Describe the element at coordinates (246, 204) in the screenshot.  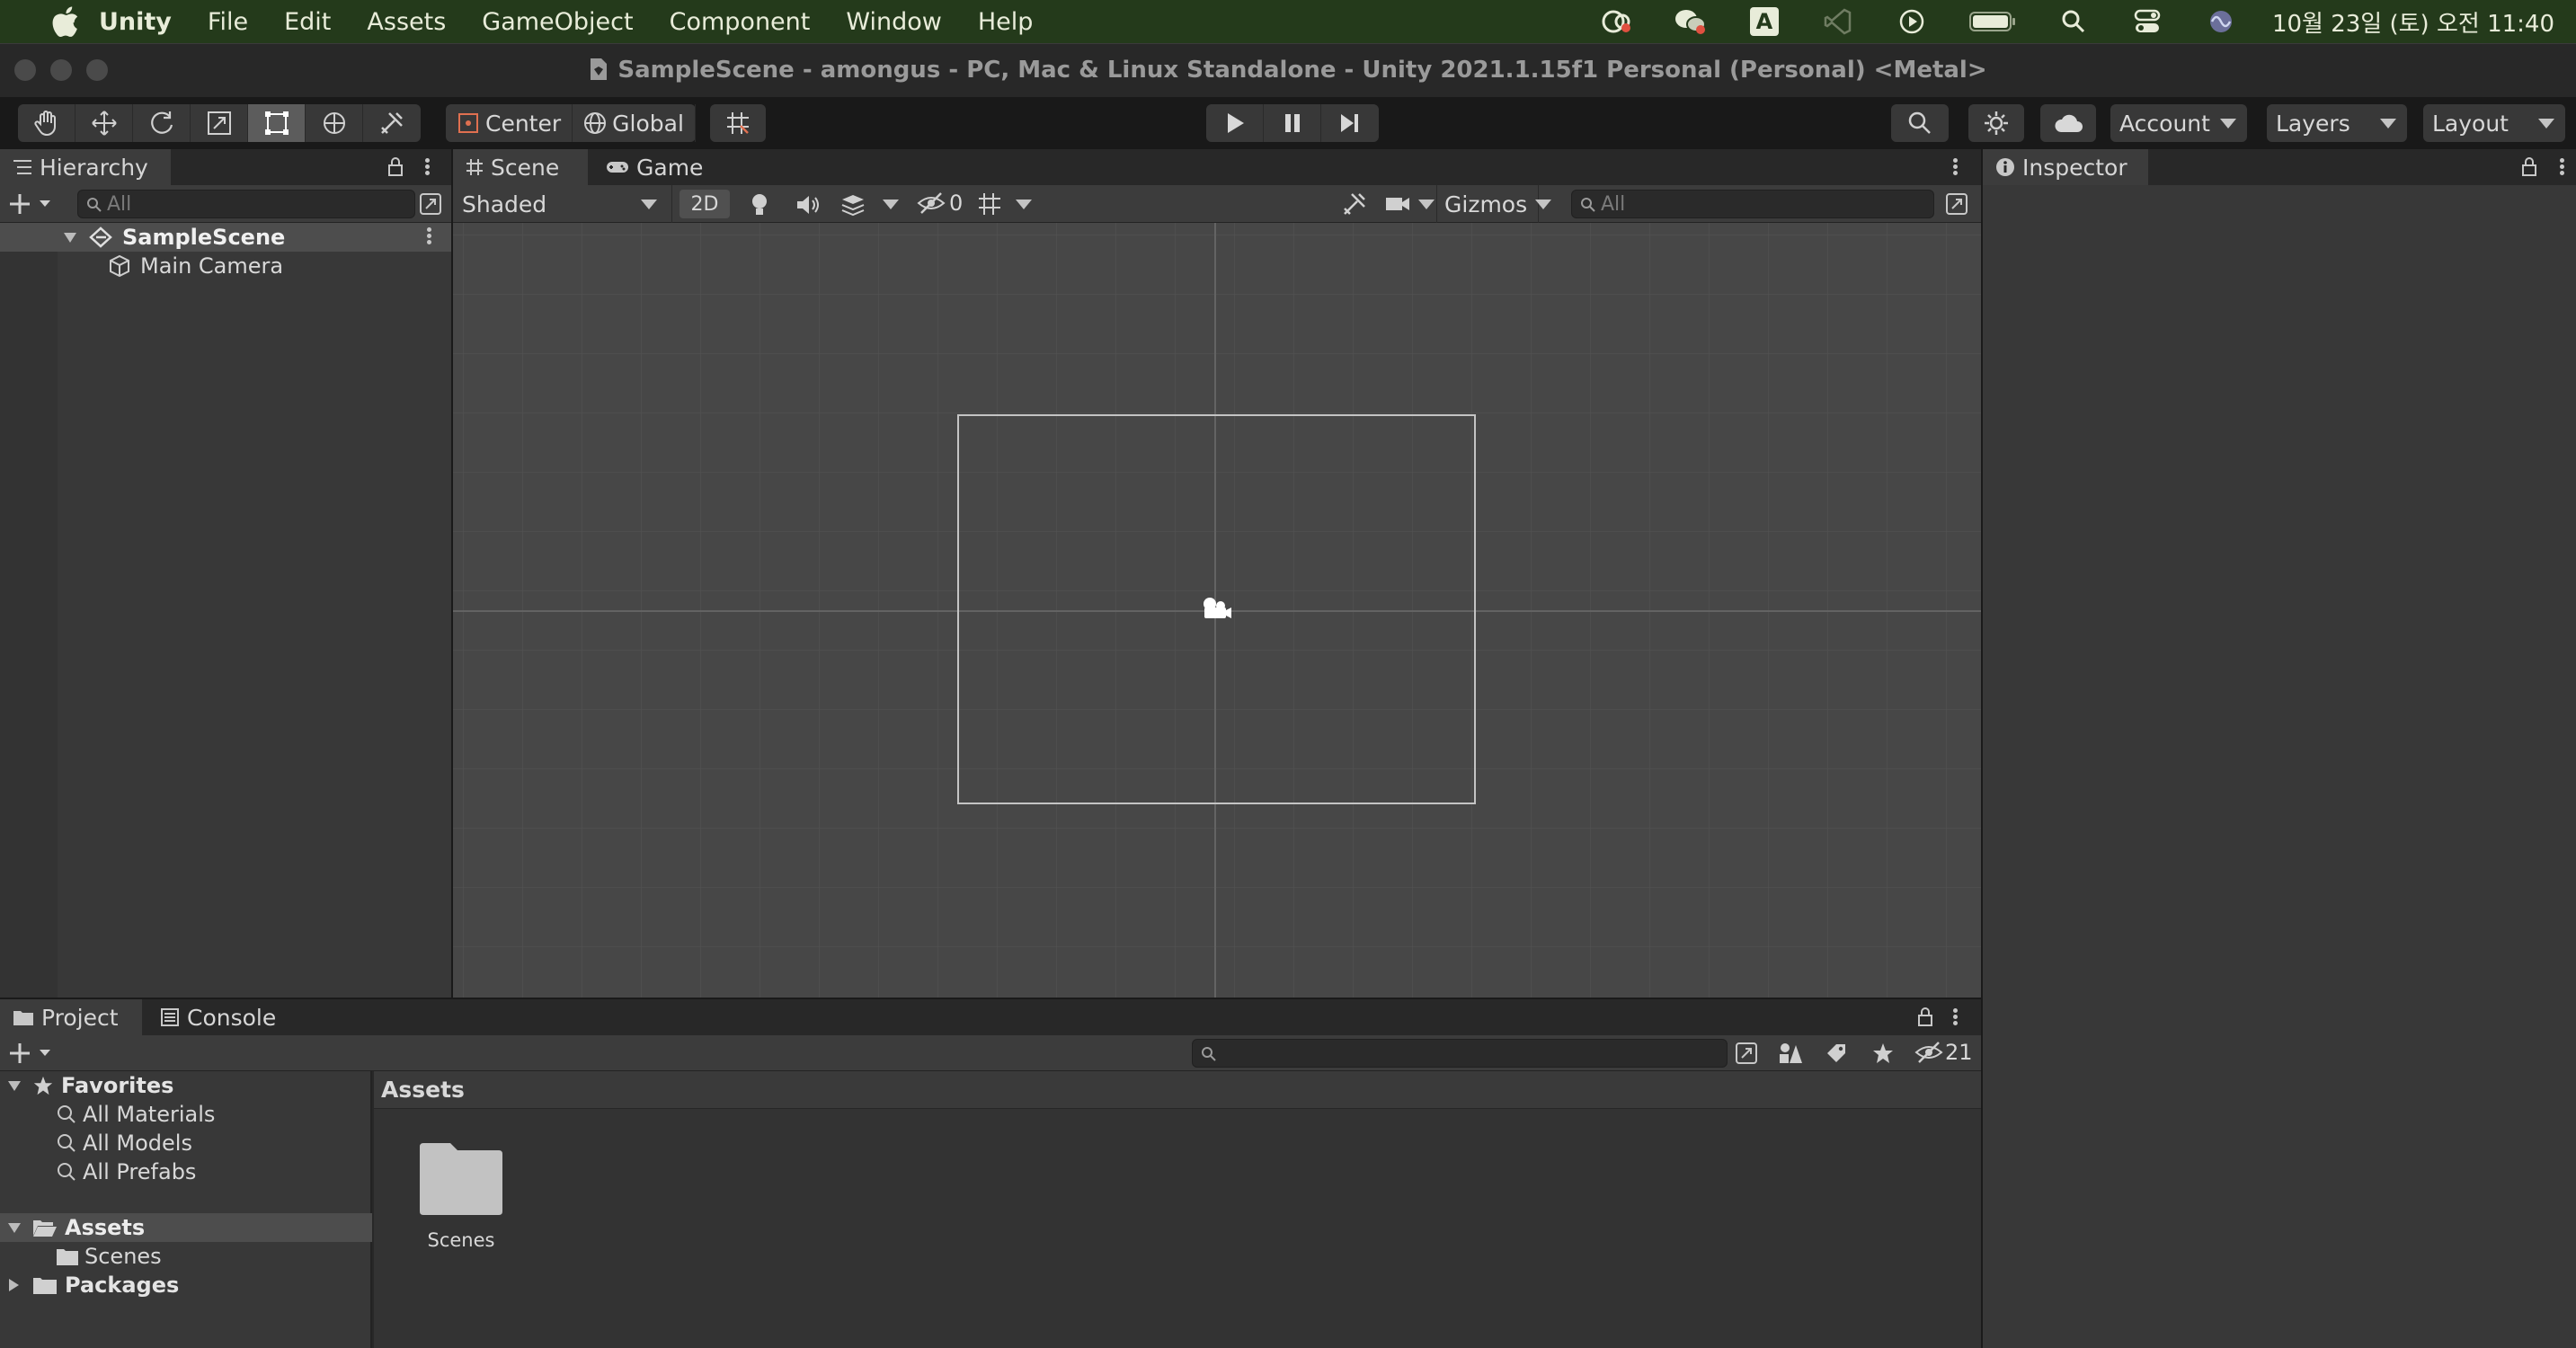
I see `hierarchy-search-input: All` at that location.